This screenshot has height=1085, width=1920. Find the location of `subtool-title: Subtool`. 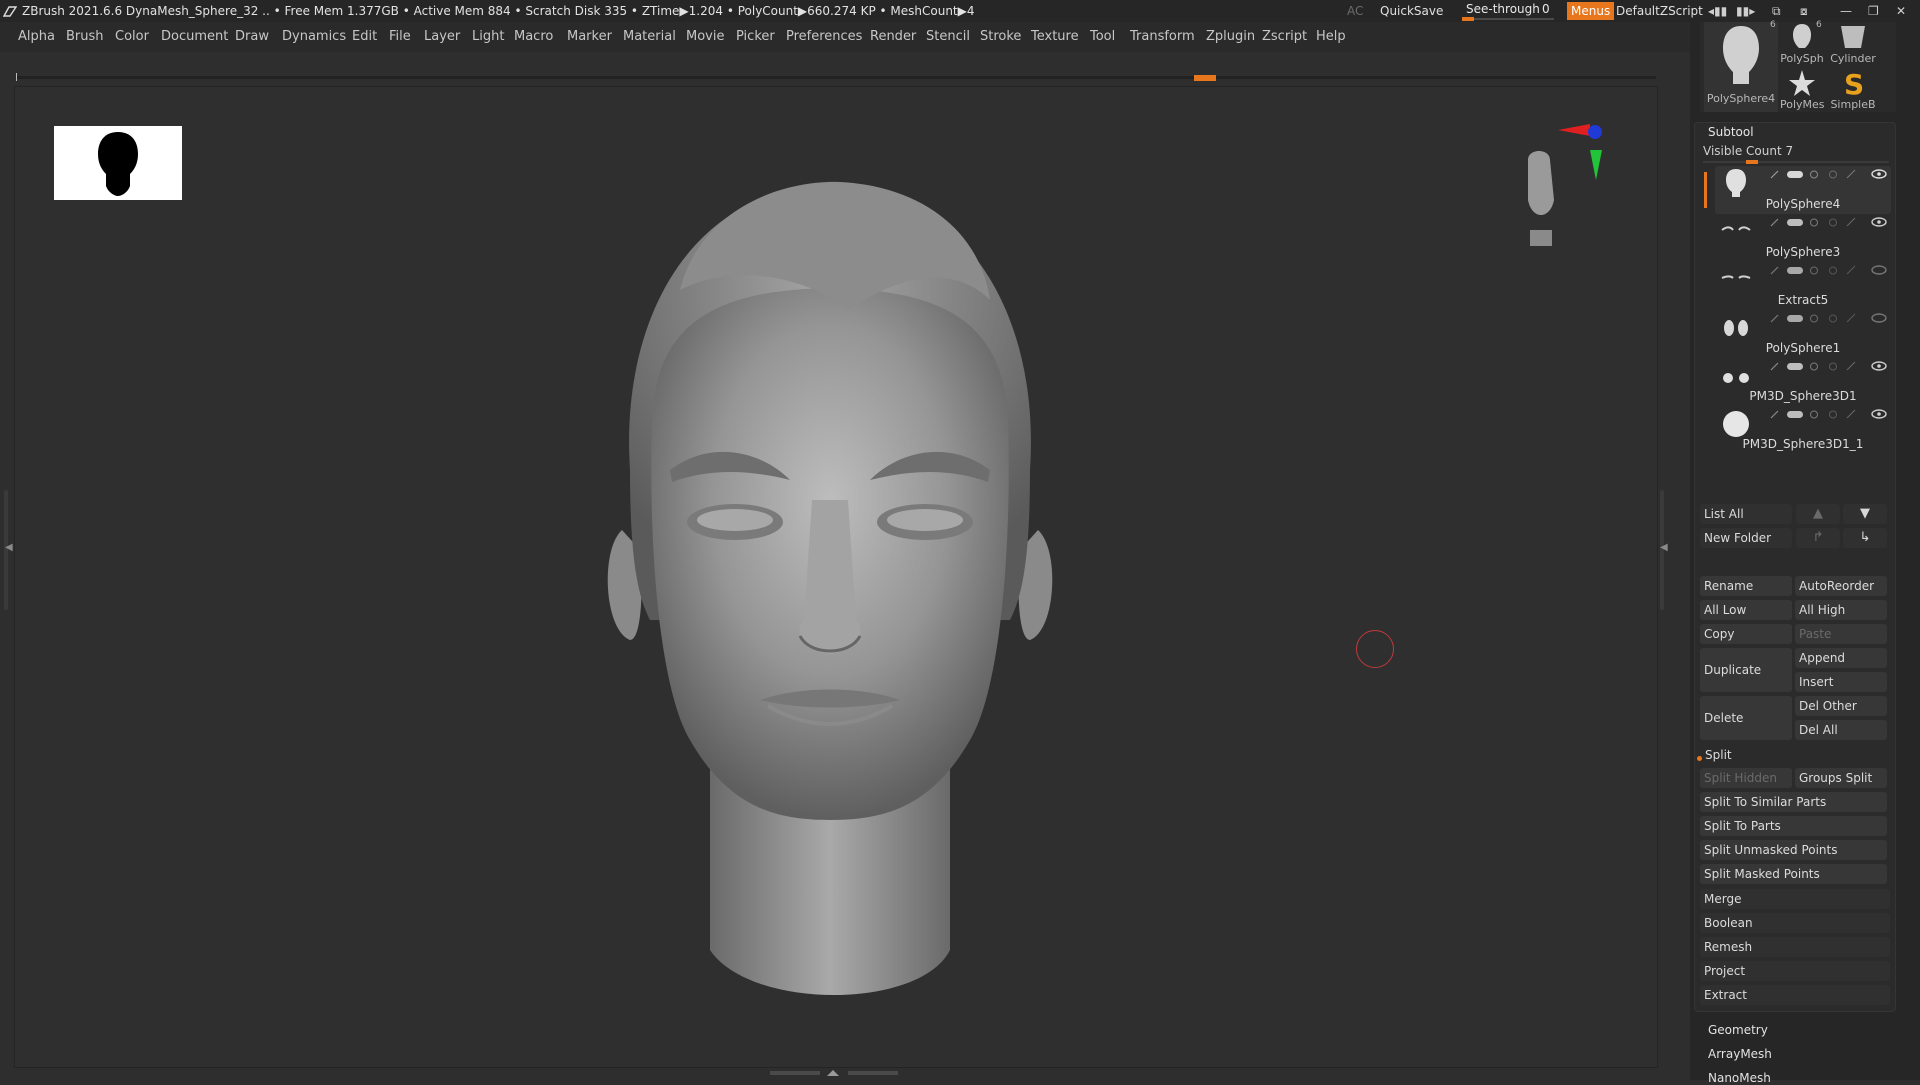

subtool-title: Subtool is located at coordinates (1731, 132).